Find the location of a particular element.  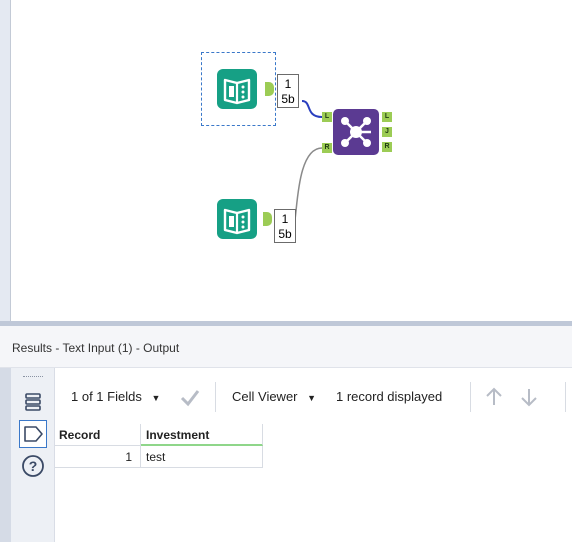

connection-input1-to-join-left is located at coordinates (312, 109).